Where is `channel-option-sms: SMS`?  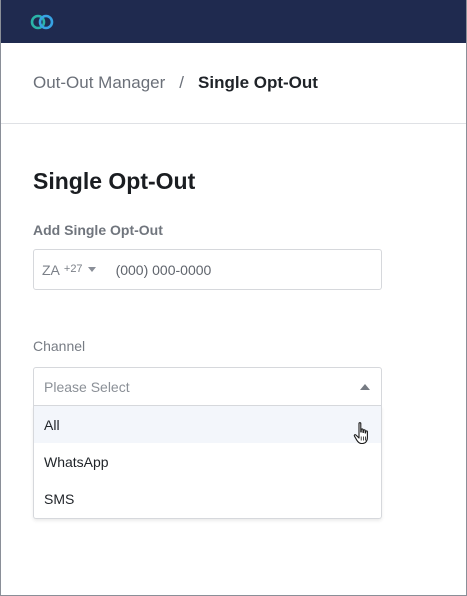 channel-option-sms: SMS is located at coordinates (207, 499).